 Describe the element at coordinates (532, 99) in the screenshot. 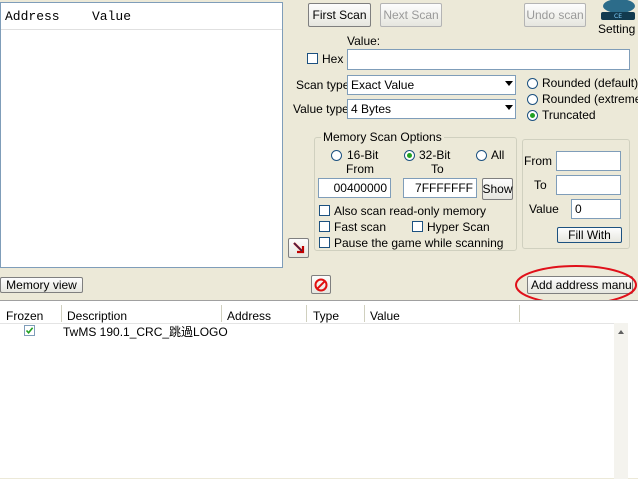

I see `rounded-extreme-radio` at that location.